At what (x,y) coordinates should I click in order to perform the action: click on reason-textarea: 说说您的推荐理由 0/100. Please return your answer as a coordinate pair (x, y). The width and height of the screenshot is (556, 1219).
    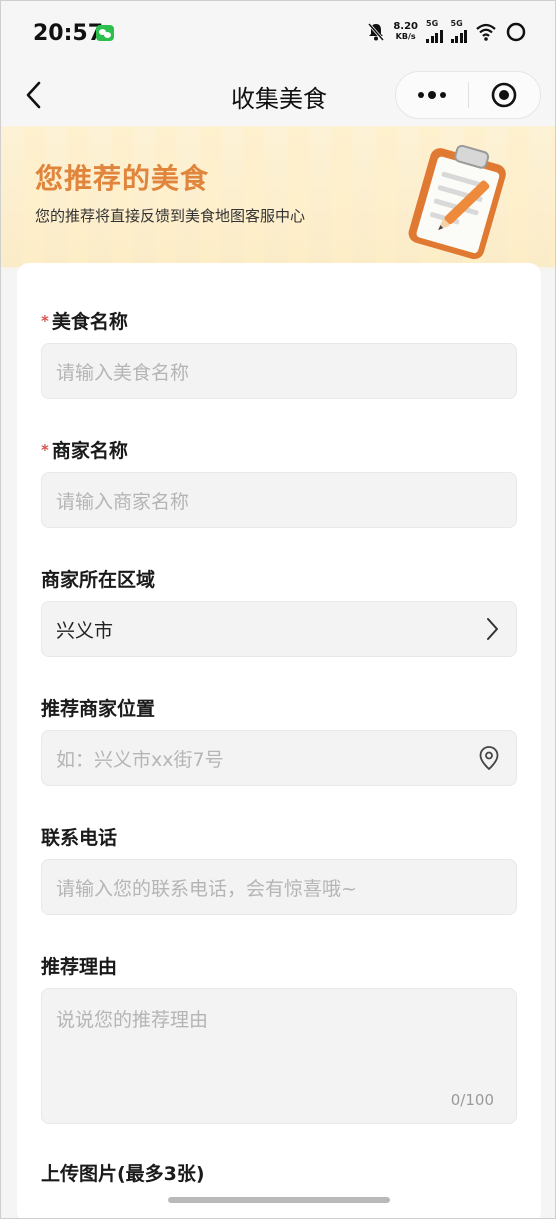
    Looking at the image, I should click on (279, 1056).